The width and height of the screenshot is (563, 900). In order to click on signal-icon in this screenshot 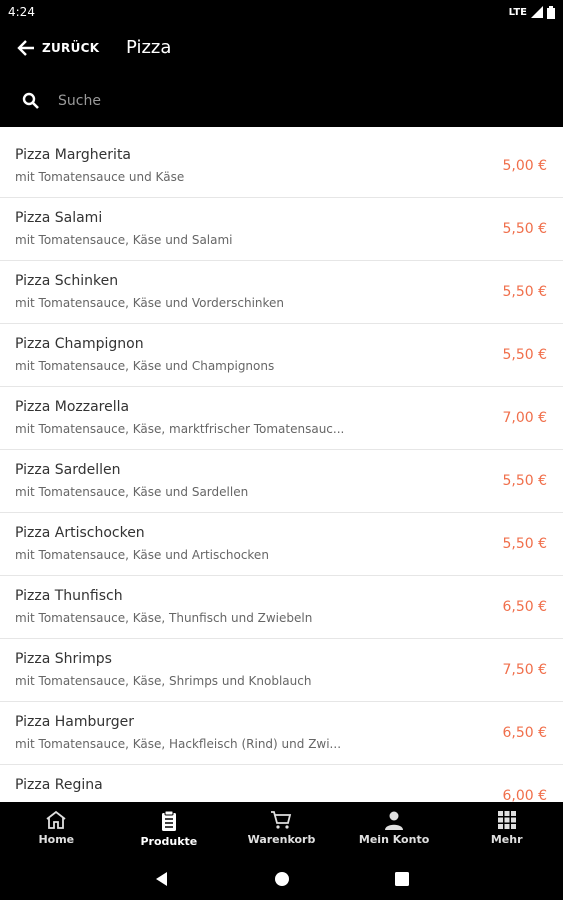, I will do `click(537, 12)`.